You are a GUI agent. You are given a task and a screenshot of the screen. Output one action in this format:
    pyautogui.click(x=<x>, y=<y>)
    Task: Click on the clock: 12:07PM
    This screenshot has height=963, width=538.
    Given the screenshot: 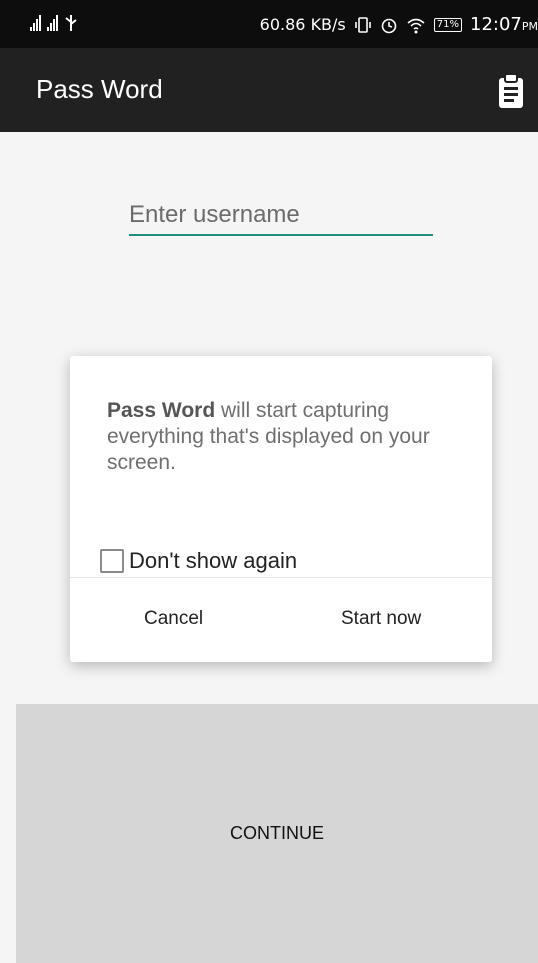 What is the action you would take?
    pyautogui.click(x=504, y=24)
    